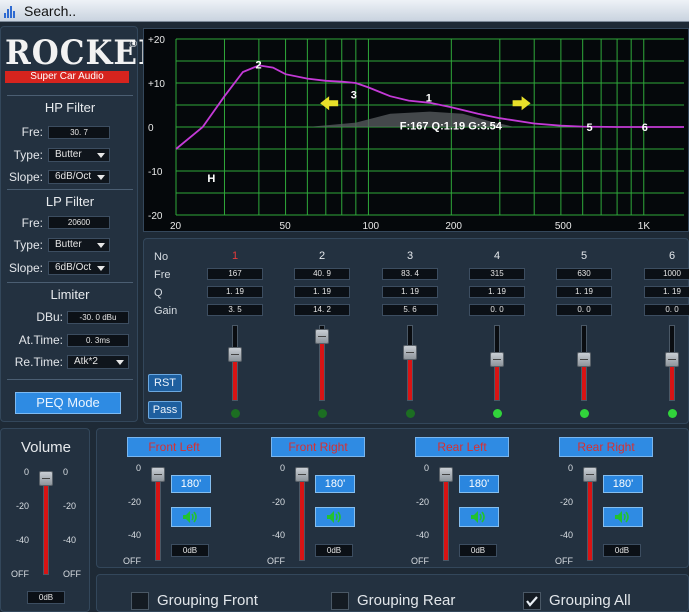 Image resolution: width=689 pixels, height=612 pixels. What do you see at coordinates (158, 517) in the screenshot?
I see `channel-volume-fill` at bounding box center [158, 517].